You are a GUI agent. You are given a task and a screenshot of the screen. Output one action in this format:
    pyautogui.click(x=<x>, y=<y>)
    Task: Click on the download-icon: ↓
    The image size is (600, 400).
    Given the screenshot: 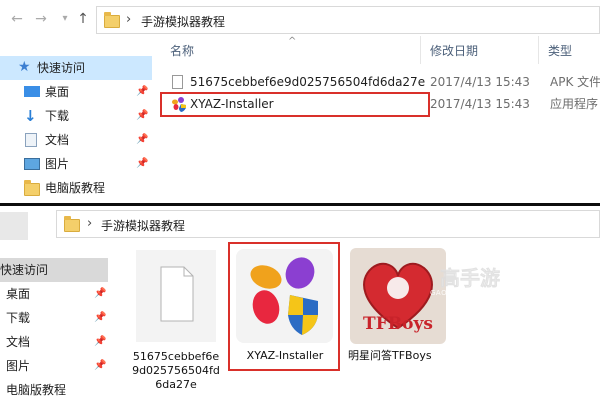 What is the action you would take?
    pyautogui.click(x=30, y=116)
    